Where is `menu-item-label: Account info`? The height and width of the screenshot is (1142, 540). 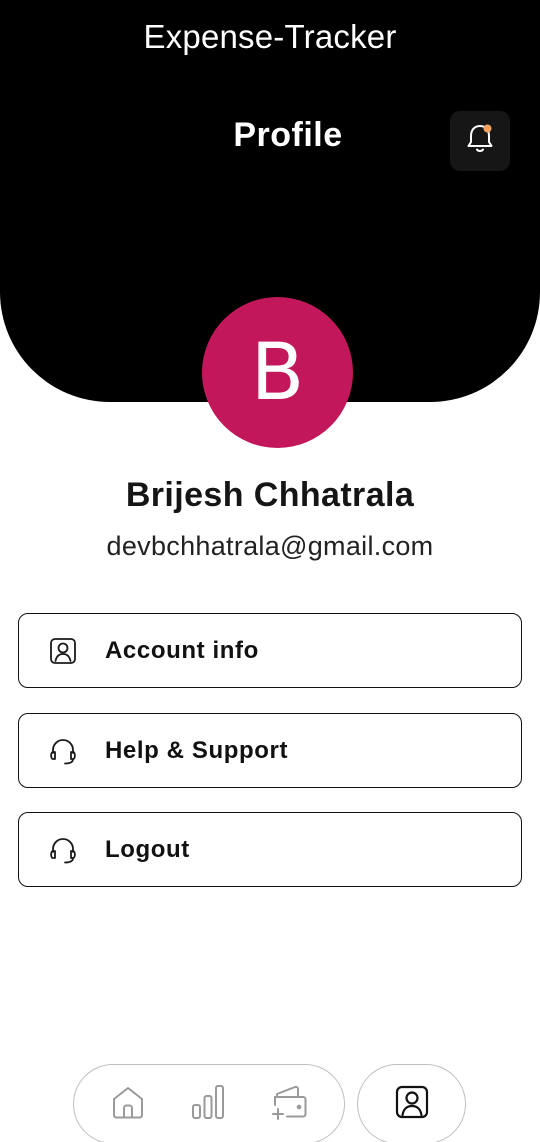 menu-item-label: Account info is located at coordinates (182, 650).